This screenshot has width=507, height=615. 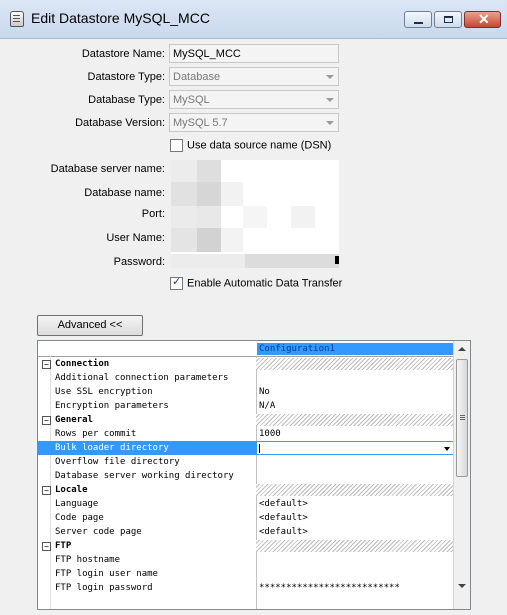 I want to click on minimize-button, so click(x=418, y=19).